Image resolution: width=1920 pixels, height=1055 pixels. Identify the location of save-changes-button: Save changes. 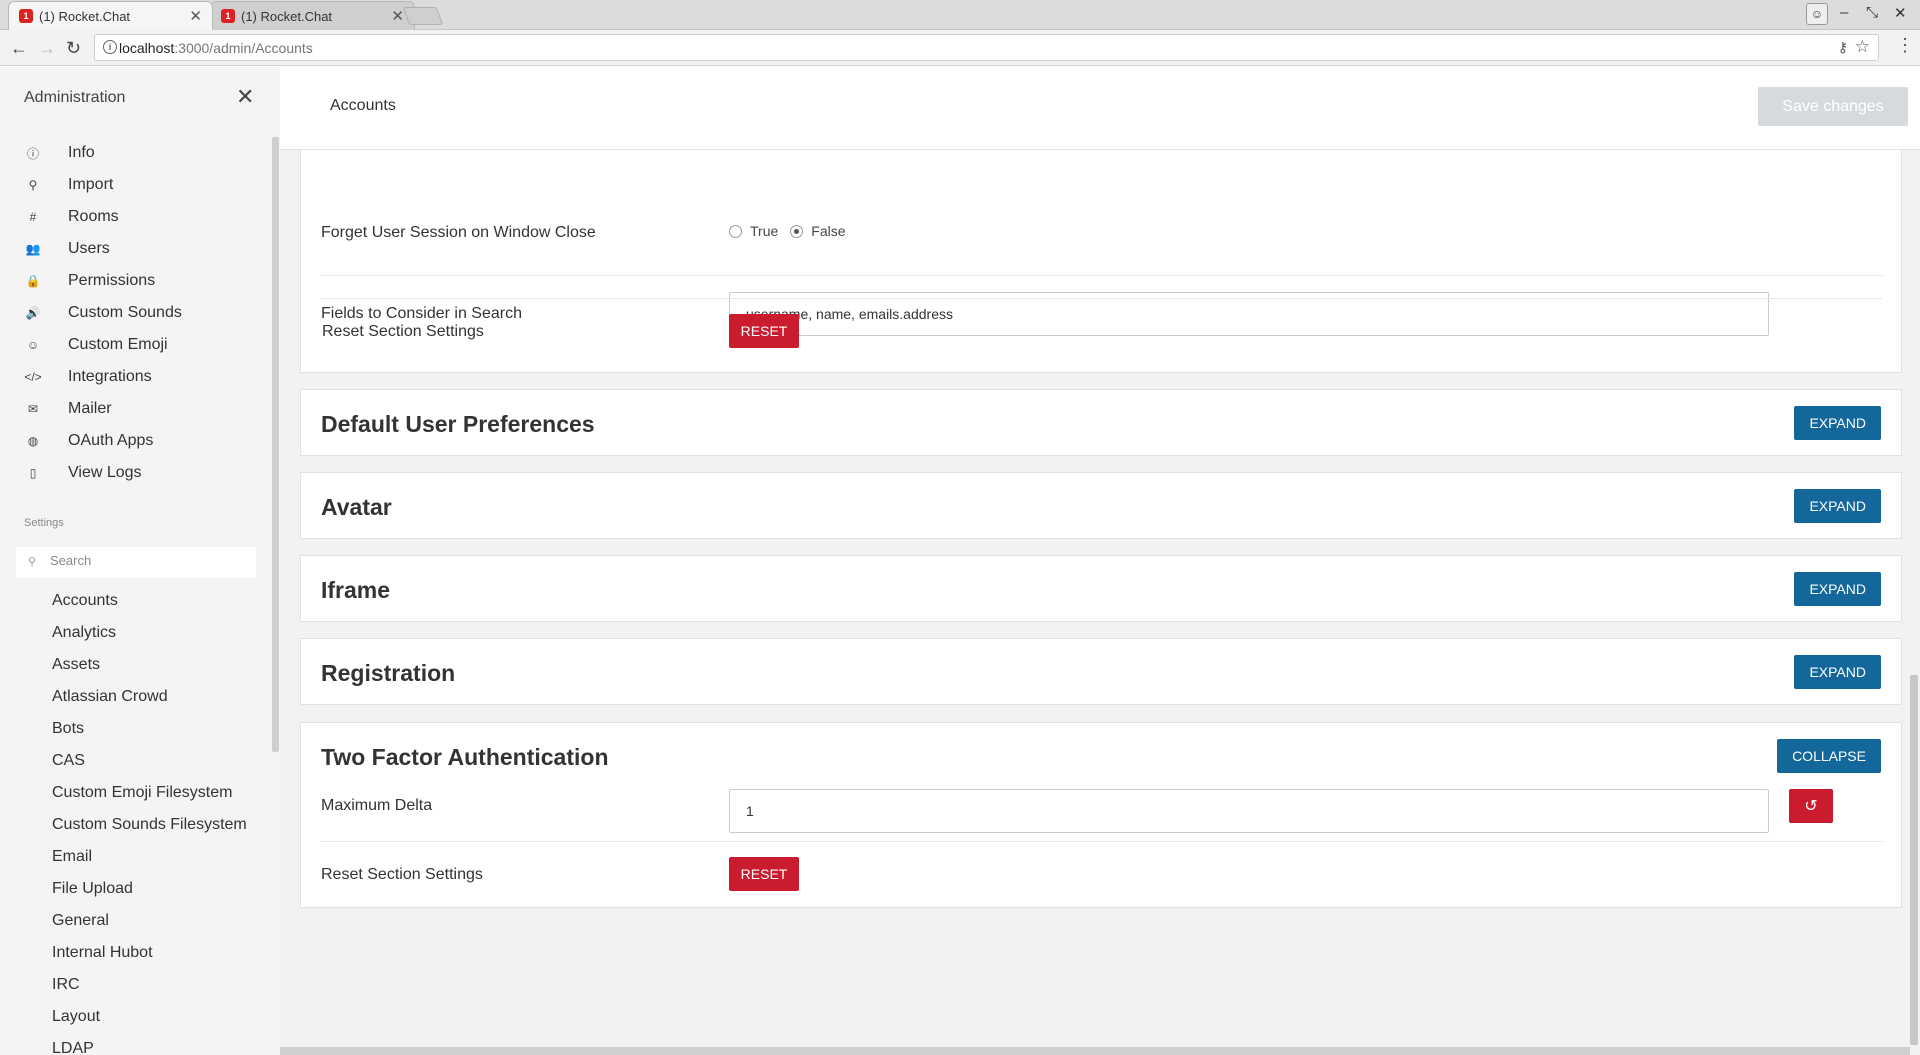
(1833, 106).